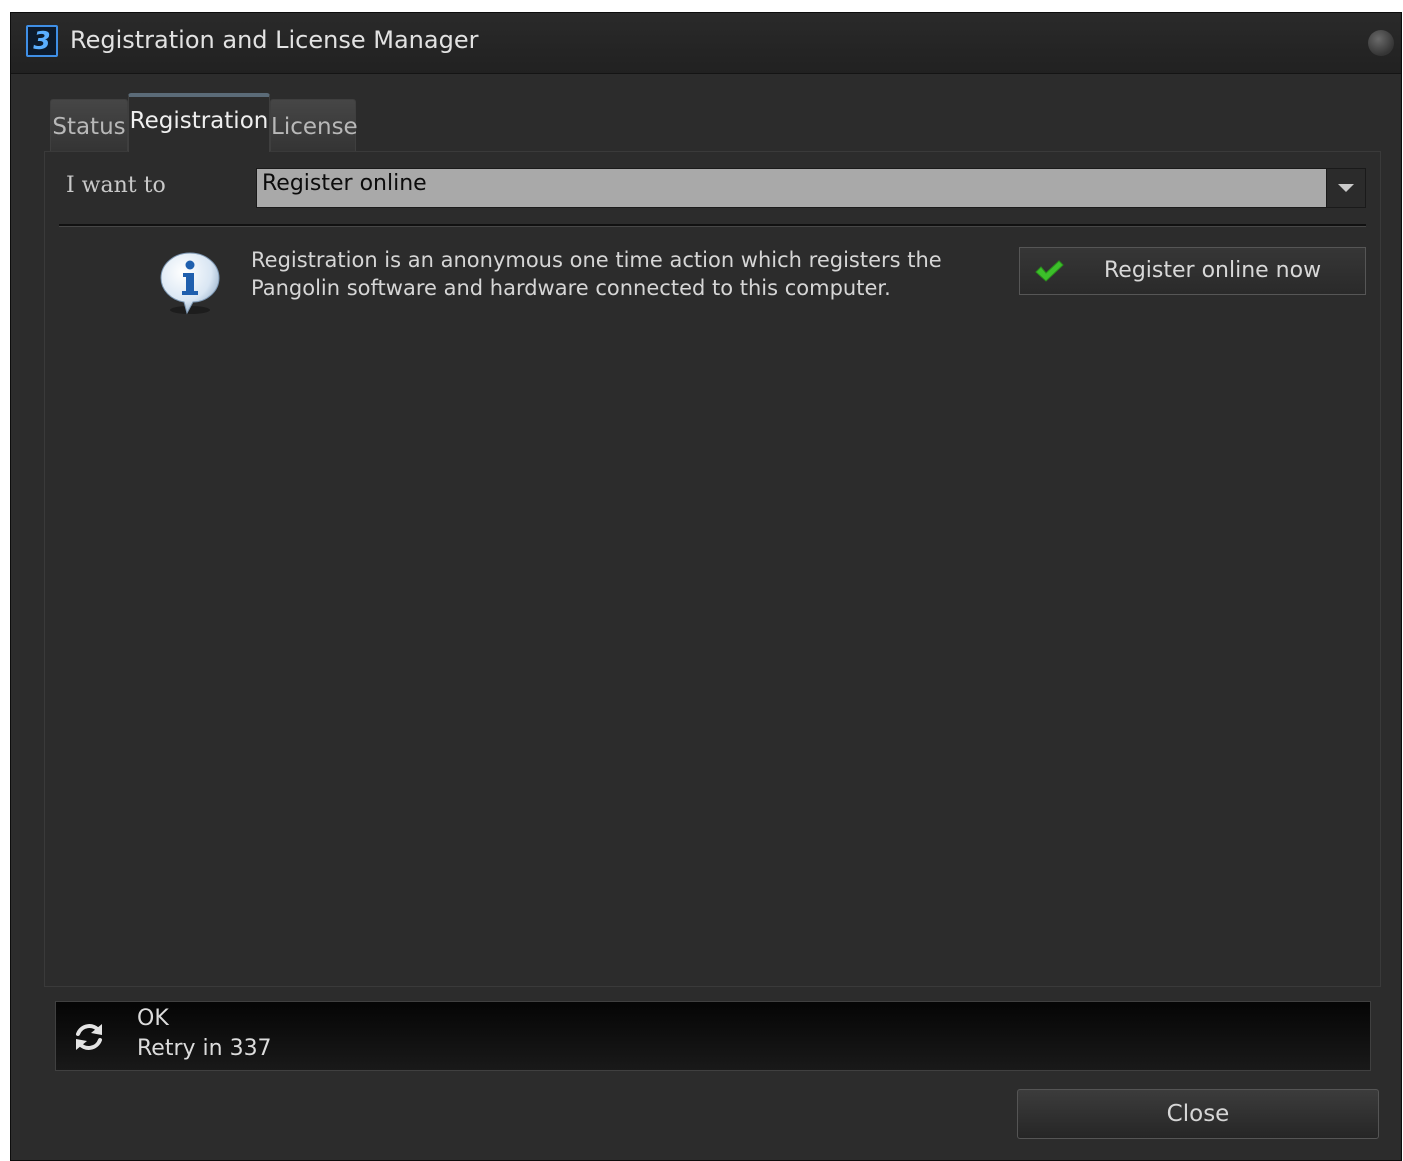  What do you see at coordinates (811, 188) in the screenshot?
I see `action-select: Register online` at bounding box center [811, 188].